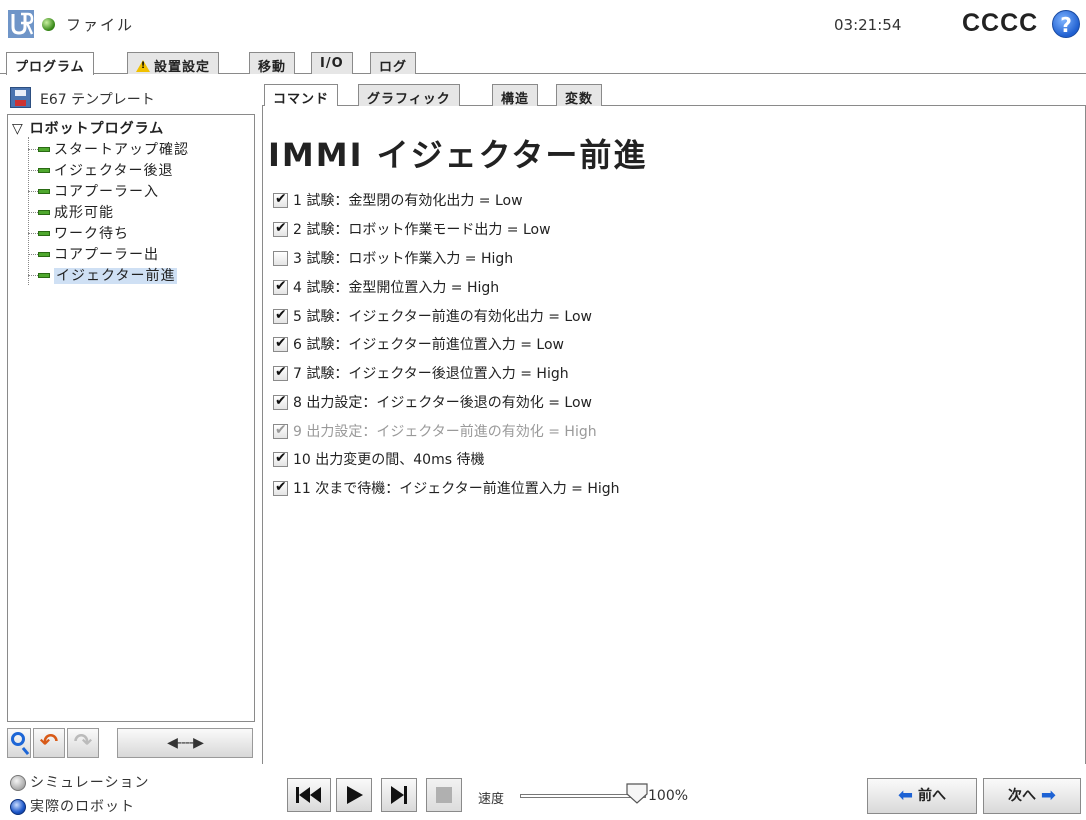 The height and width of the screenshot is (820, 1086). Describe the element at coordinates (432, 317) in the screenshot. I see `condition-row: 5 試験：イジェクター前進の有効化出力 = Low` at that location.